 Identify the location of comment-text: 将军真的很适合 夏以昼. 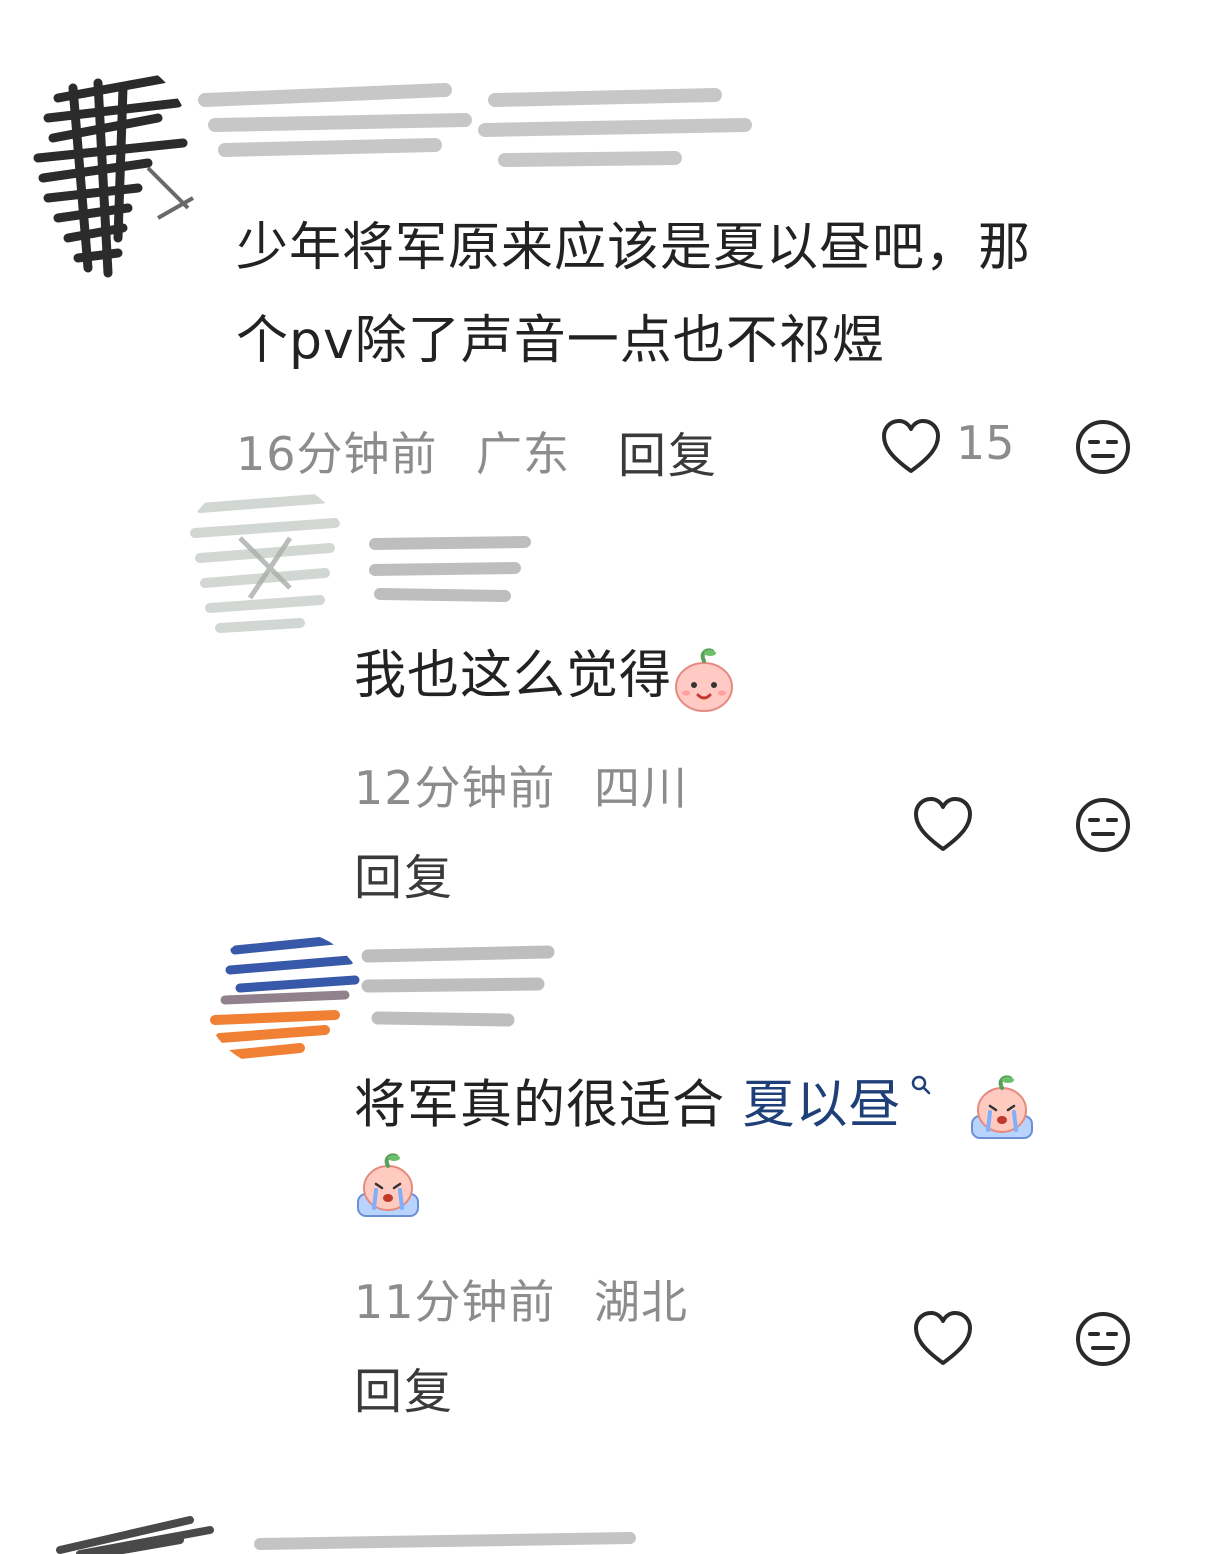
(695, 1101).